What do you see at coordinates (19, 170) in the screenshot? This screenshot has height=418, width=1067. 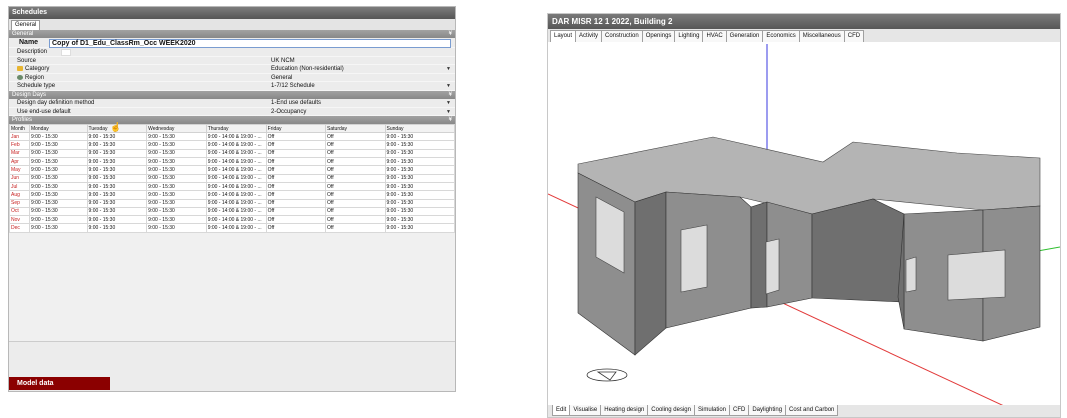 I see `month-cell: May` at bounding box center [19, 170].